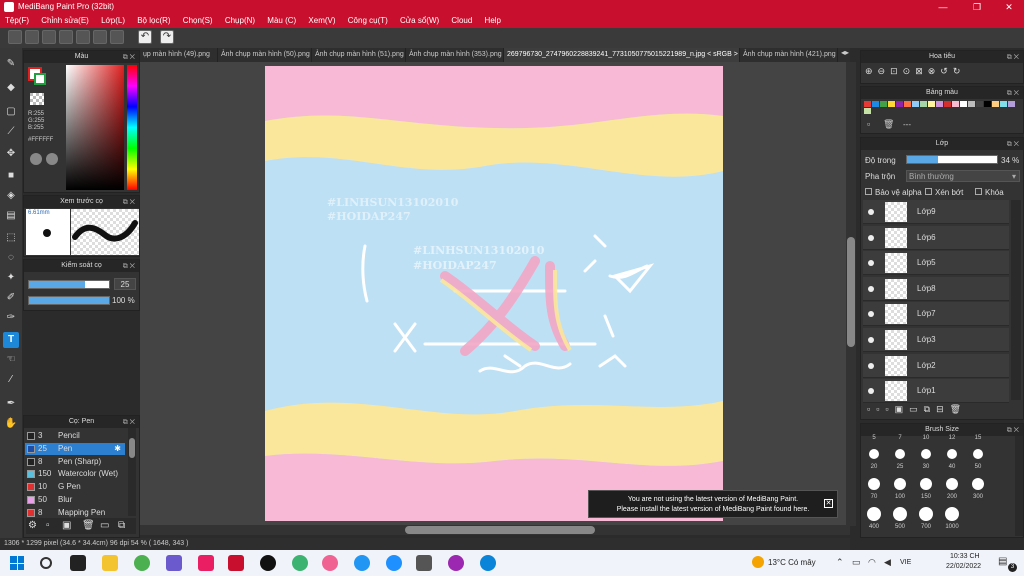  What do you see at coordinates (946, 71) in the screenshot?
I see `rotate-left-icon: ↺` at bounding box center [946, 71].